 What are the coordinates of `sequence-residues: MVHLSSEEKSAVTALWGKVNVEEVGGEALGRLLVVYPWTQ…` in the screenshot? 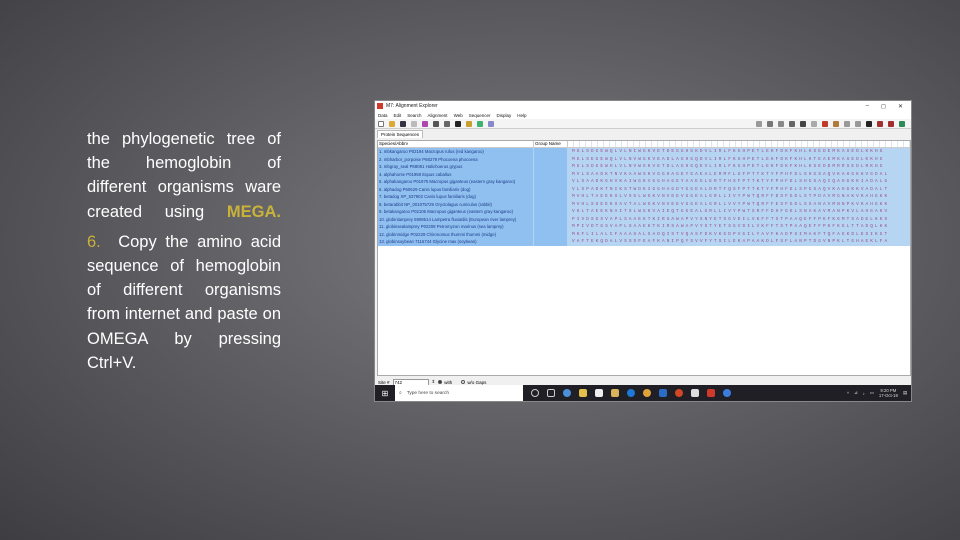 It's located at (739, 204).